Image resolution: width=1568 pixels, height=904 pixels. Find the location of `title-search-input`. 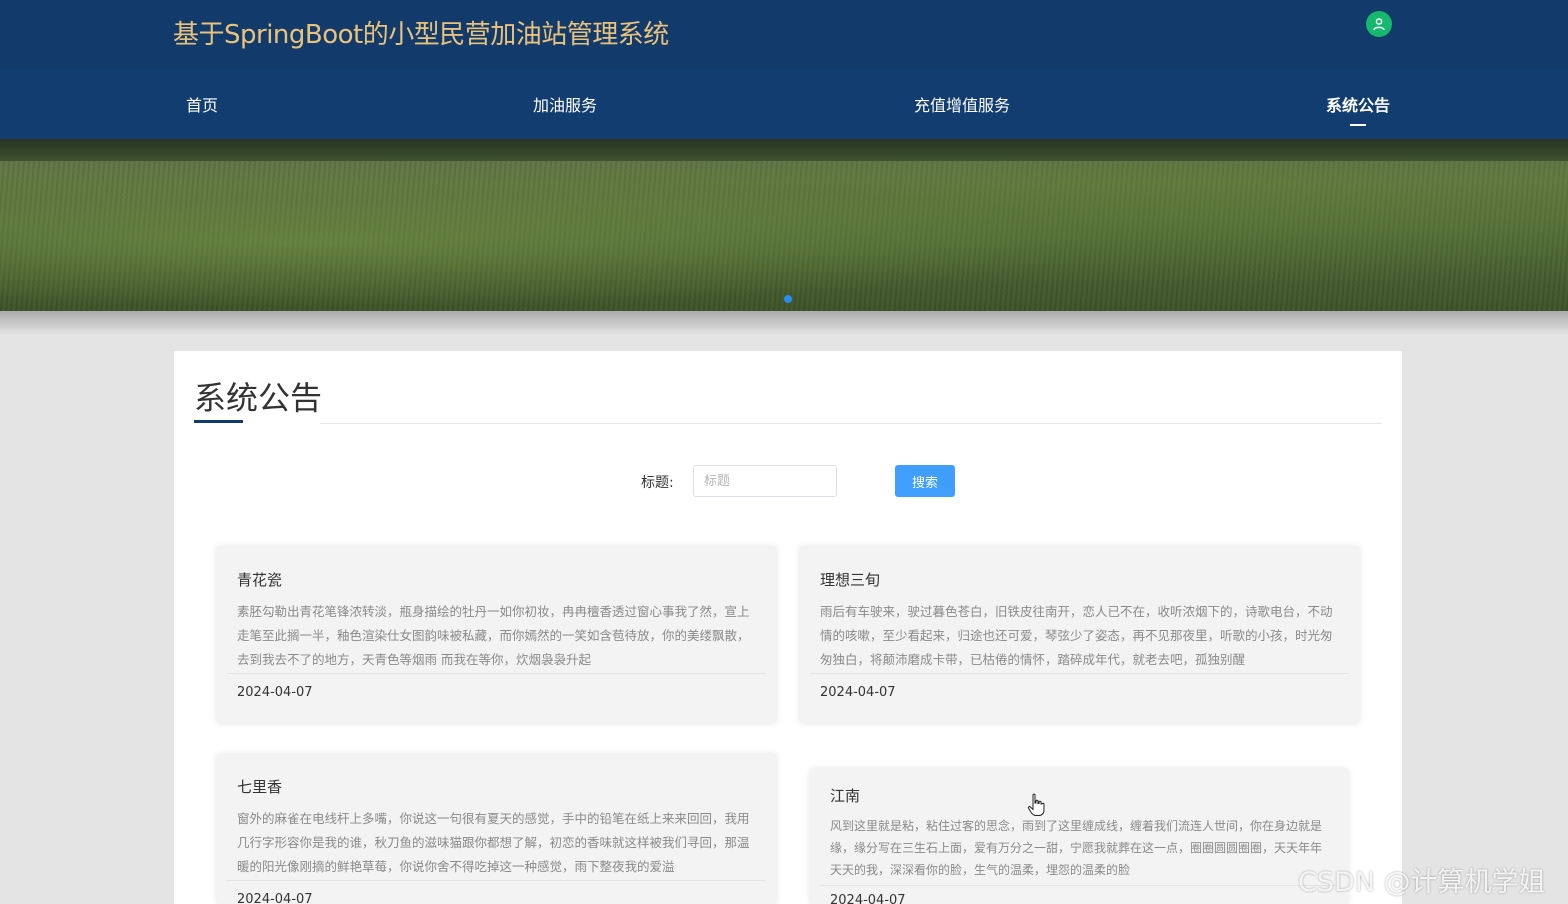

title-search-input is located at coordinates (765, 481).